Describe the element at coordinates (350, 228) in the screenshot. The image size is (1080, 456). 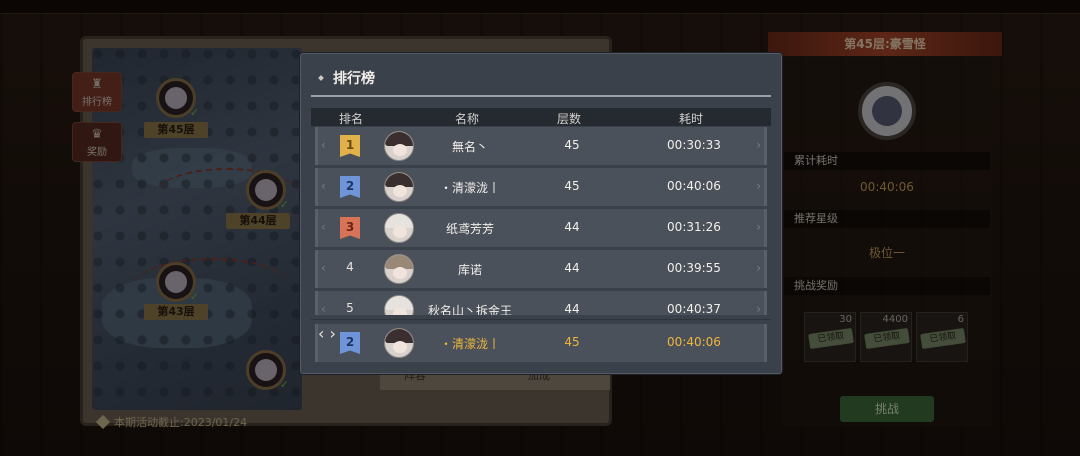
I see `rank-badge: 3` at that location.